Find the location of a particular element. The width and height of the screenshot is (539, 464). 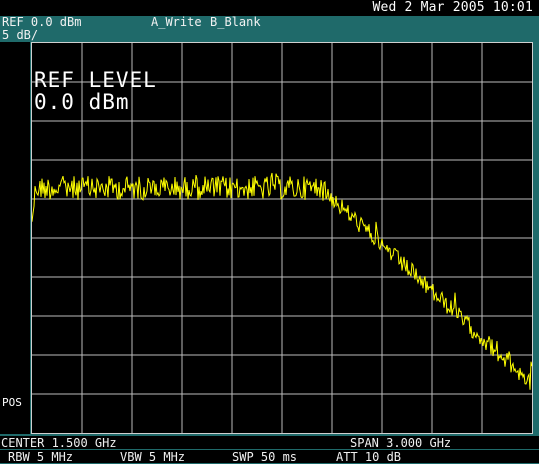

sweep-time-readout: SWP 50 ms is located at coordinates (265, 457).